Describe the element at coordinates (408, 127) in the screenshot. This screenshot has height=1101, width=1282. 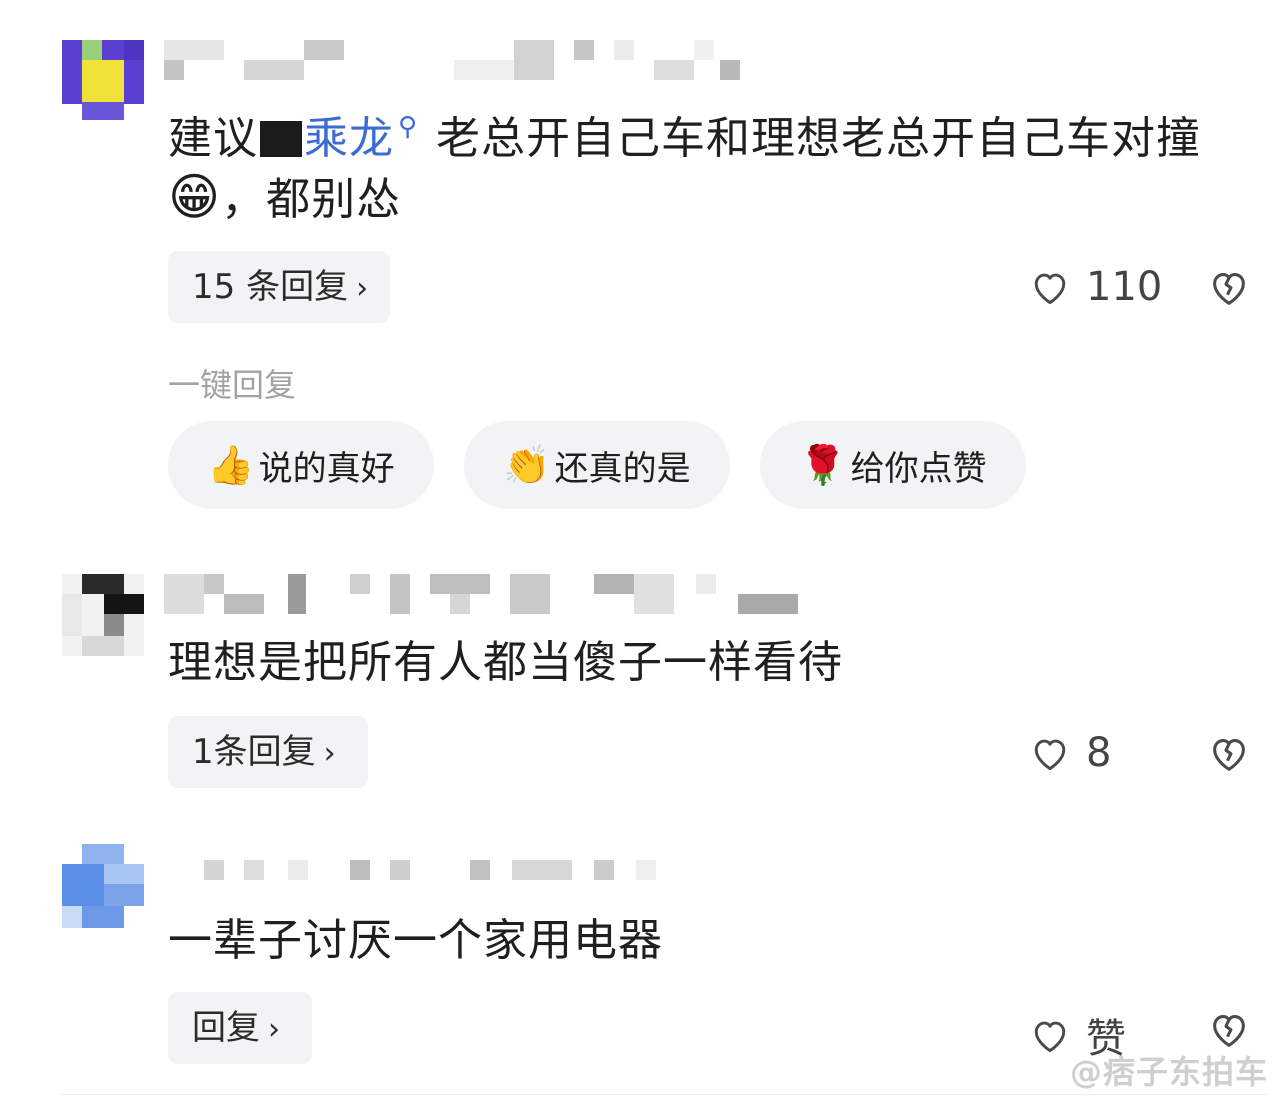
I see `search-icon: ⚲` at that location.